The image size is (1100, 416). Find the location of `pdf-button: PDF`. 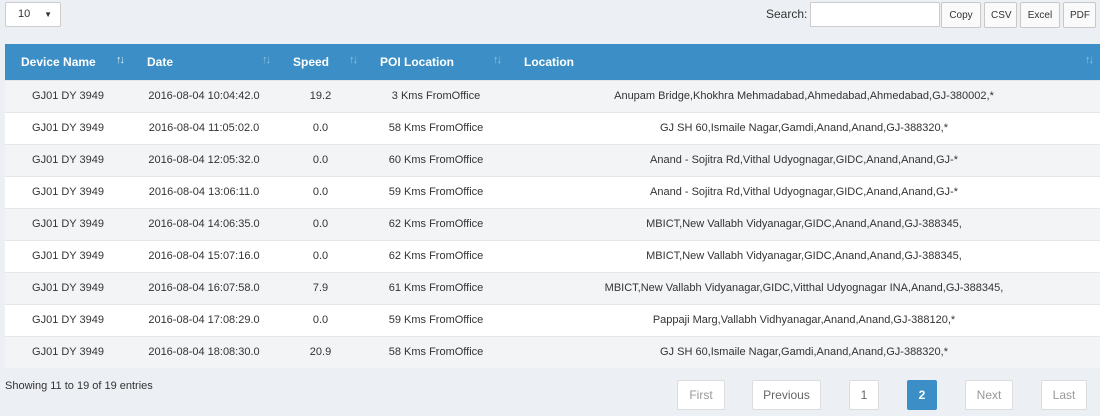

pdf-button: PDF is located at coordinates (1079, 15).